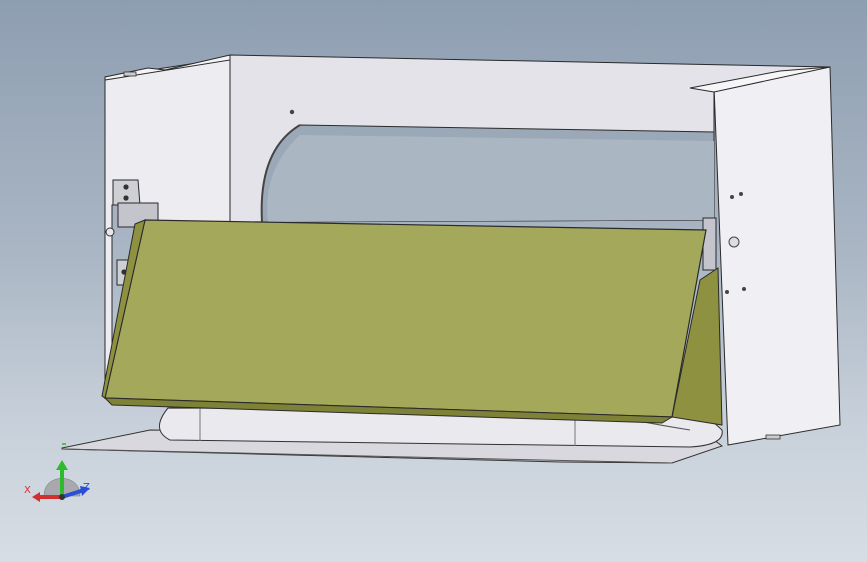  What do you see at coordinates (86, 487) in the screenshot?
I see `triad-z-label: Z` at bounding box center [86, 487].